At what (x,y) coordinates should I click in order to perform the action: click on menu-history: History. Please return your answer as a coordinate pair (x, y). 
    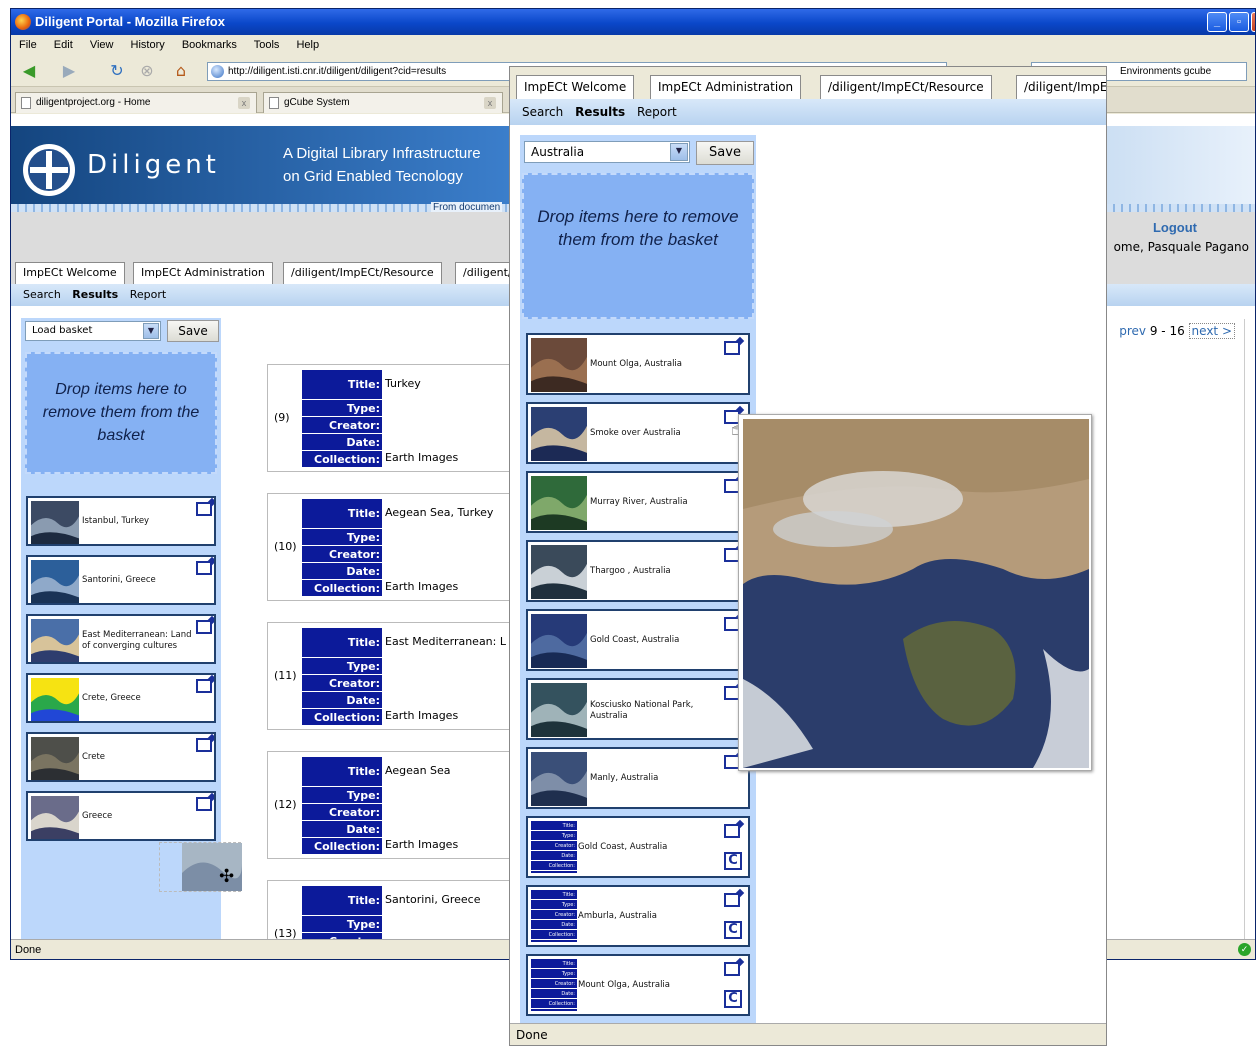
    Looking at the image, I should click on (148, 45).